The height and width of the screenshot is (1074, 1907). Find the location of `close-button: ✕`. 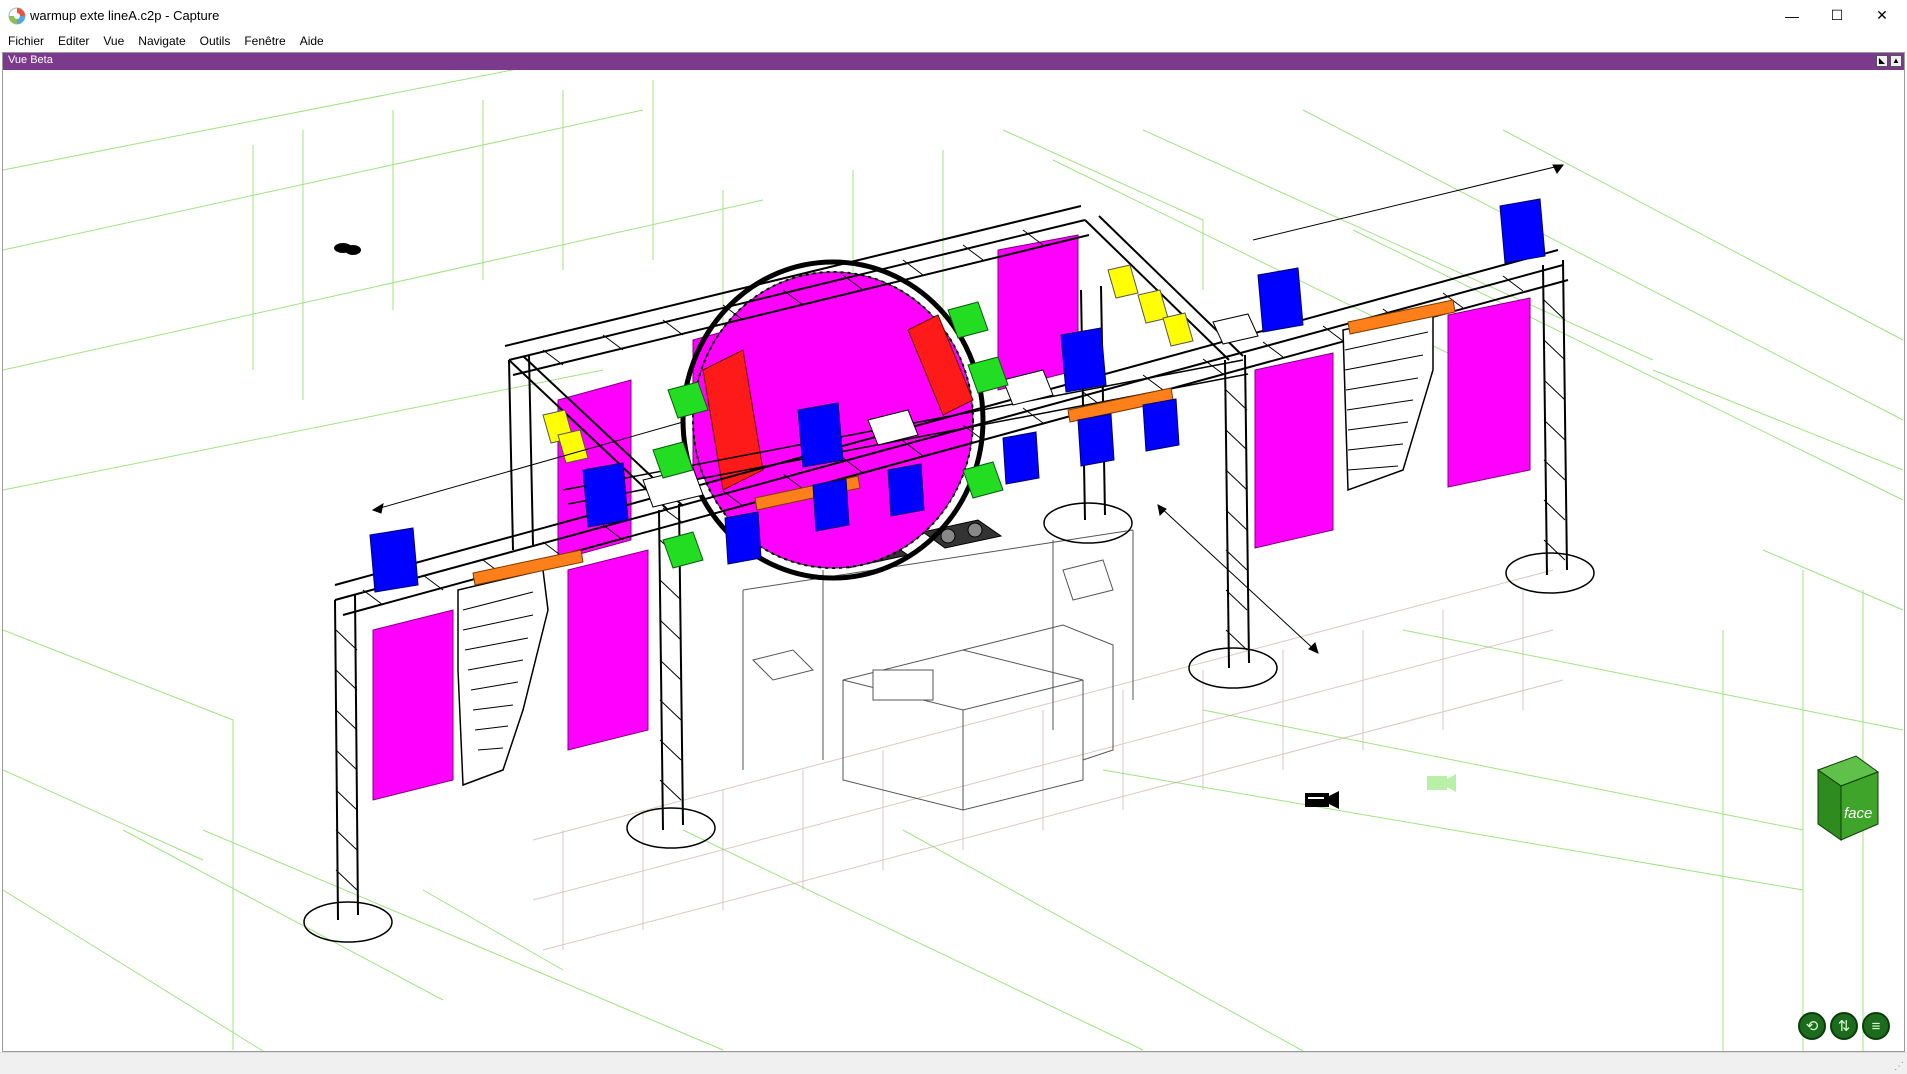

close-button: ✕ is located at coordinates (1882, 15).